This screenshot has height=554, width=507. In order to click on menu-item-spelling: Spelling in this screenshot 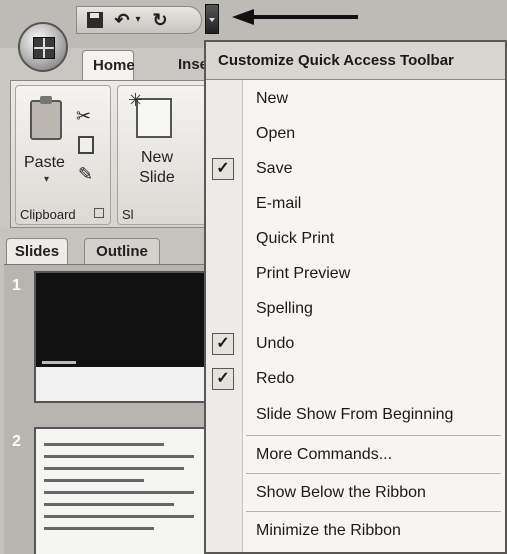, I will do `click(355, 309)`.